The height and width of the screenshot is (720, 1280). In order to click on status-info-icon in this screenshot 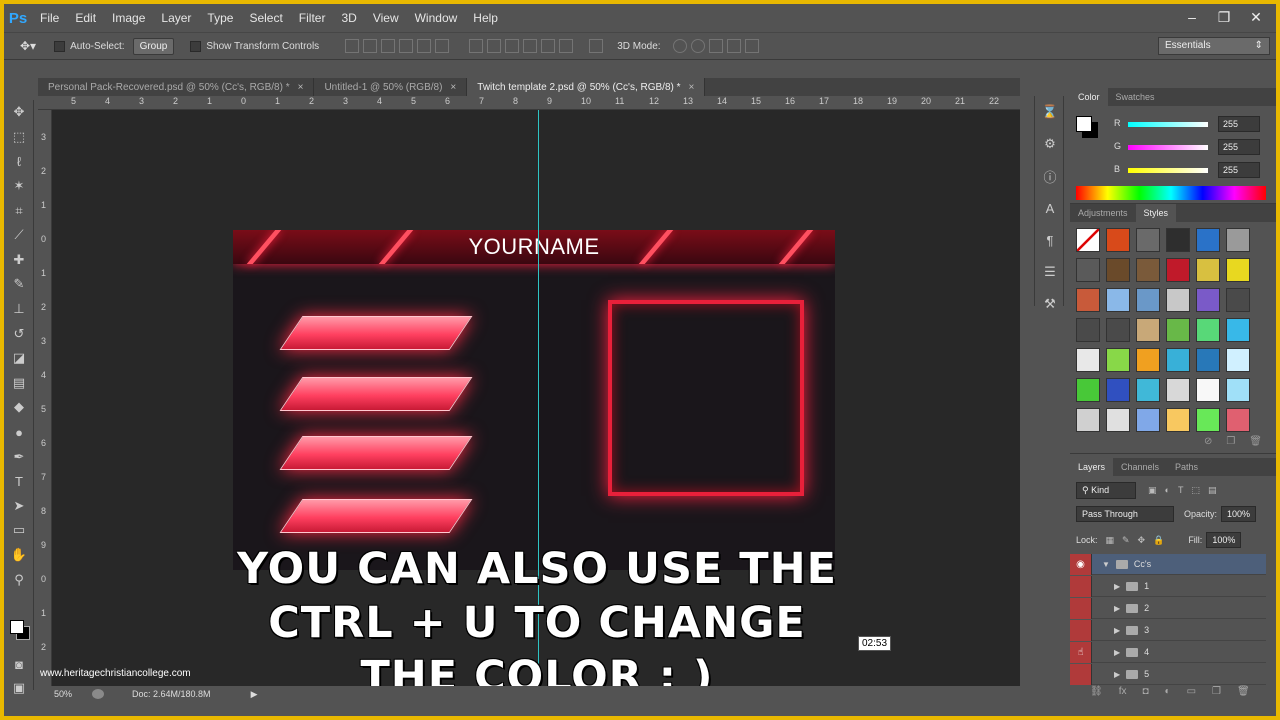, I will do `click(98, 694)`.